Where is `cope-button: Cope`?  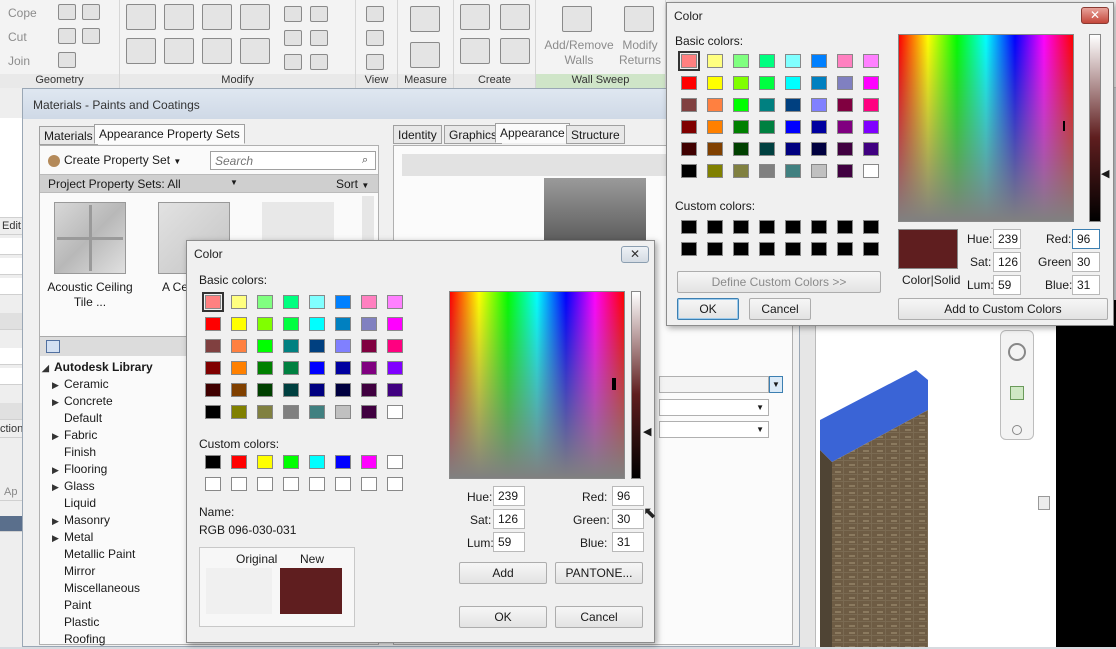 cope-button: Cope is located at coordinates (22, 13).